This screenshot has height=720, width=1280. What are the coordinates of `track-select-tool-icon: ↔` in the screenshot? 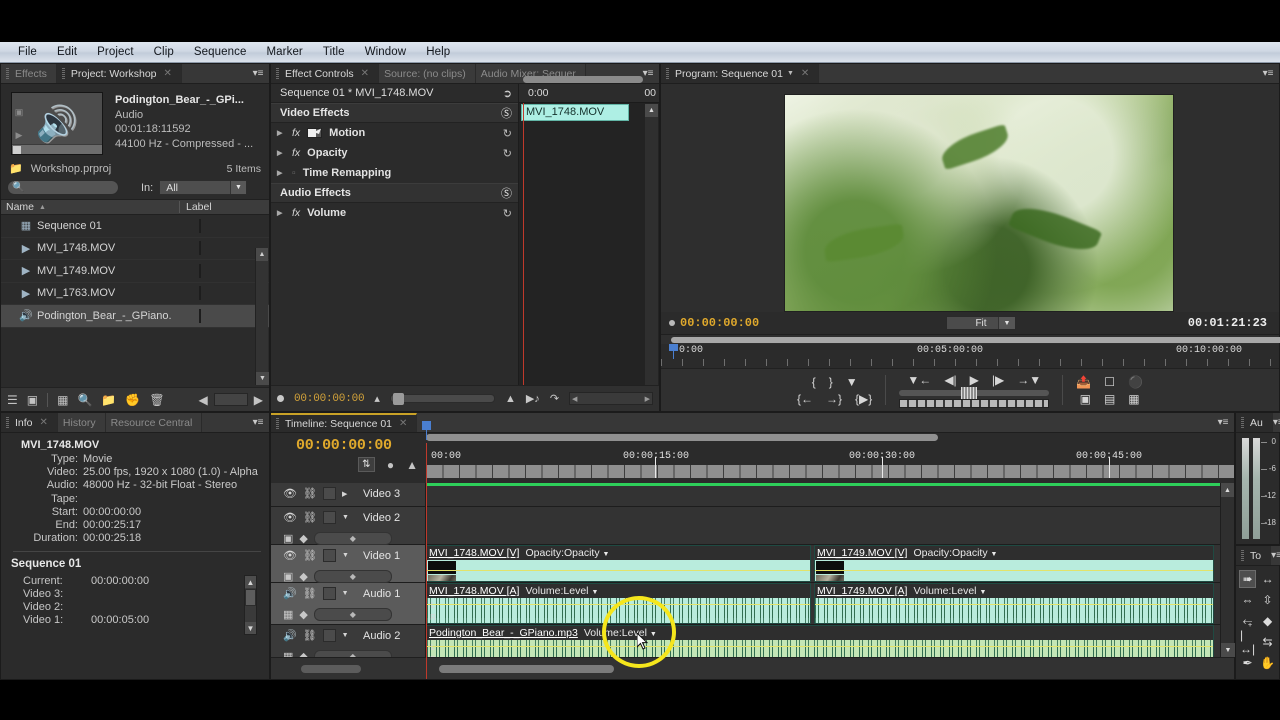 It's located at (1267, 579).